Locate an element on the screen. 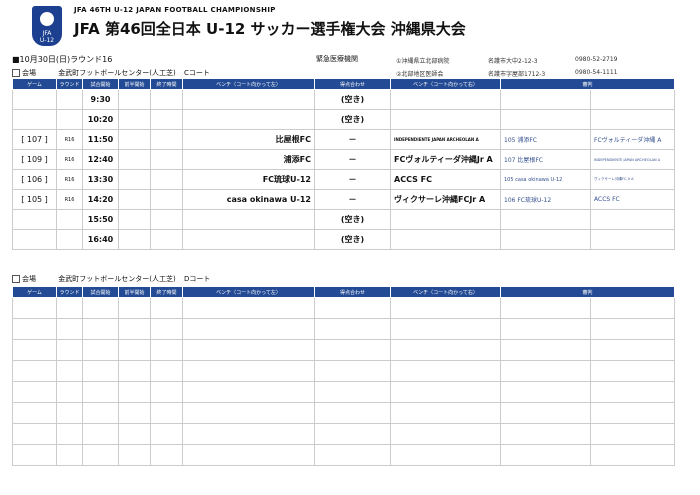  referee-2: ACCS FC is located at coordinates (632, 199).